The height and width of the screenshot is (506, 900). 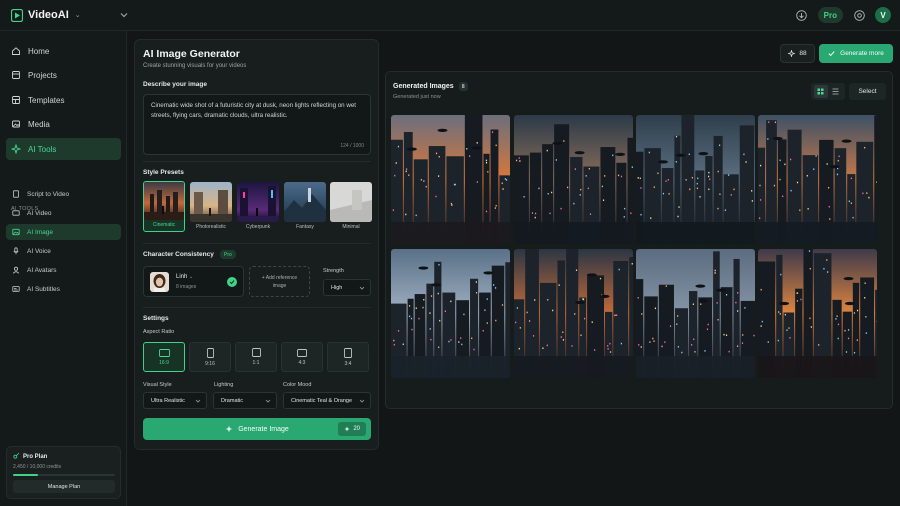 What do you see at coordinates (77, 15) in the screenshot?
I see `chevron-down-icon: ⌄` at bounding box center [77, 15].